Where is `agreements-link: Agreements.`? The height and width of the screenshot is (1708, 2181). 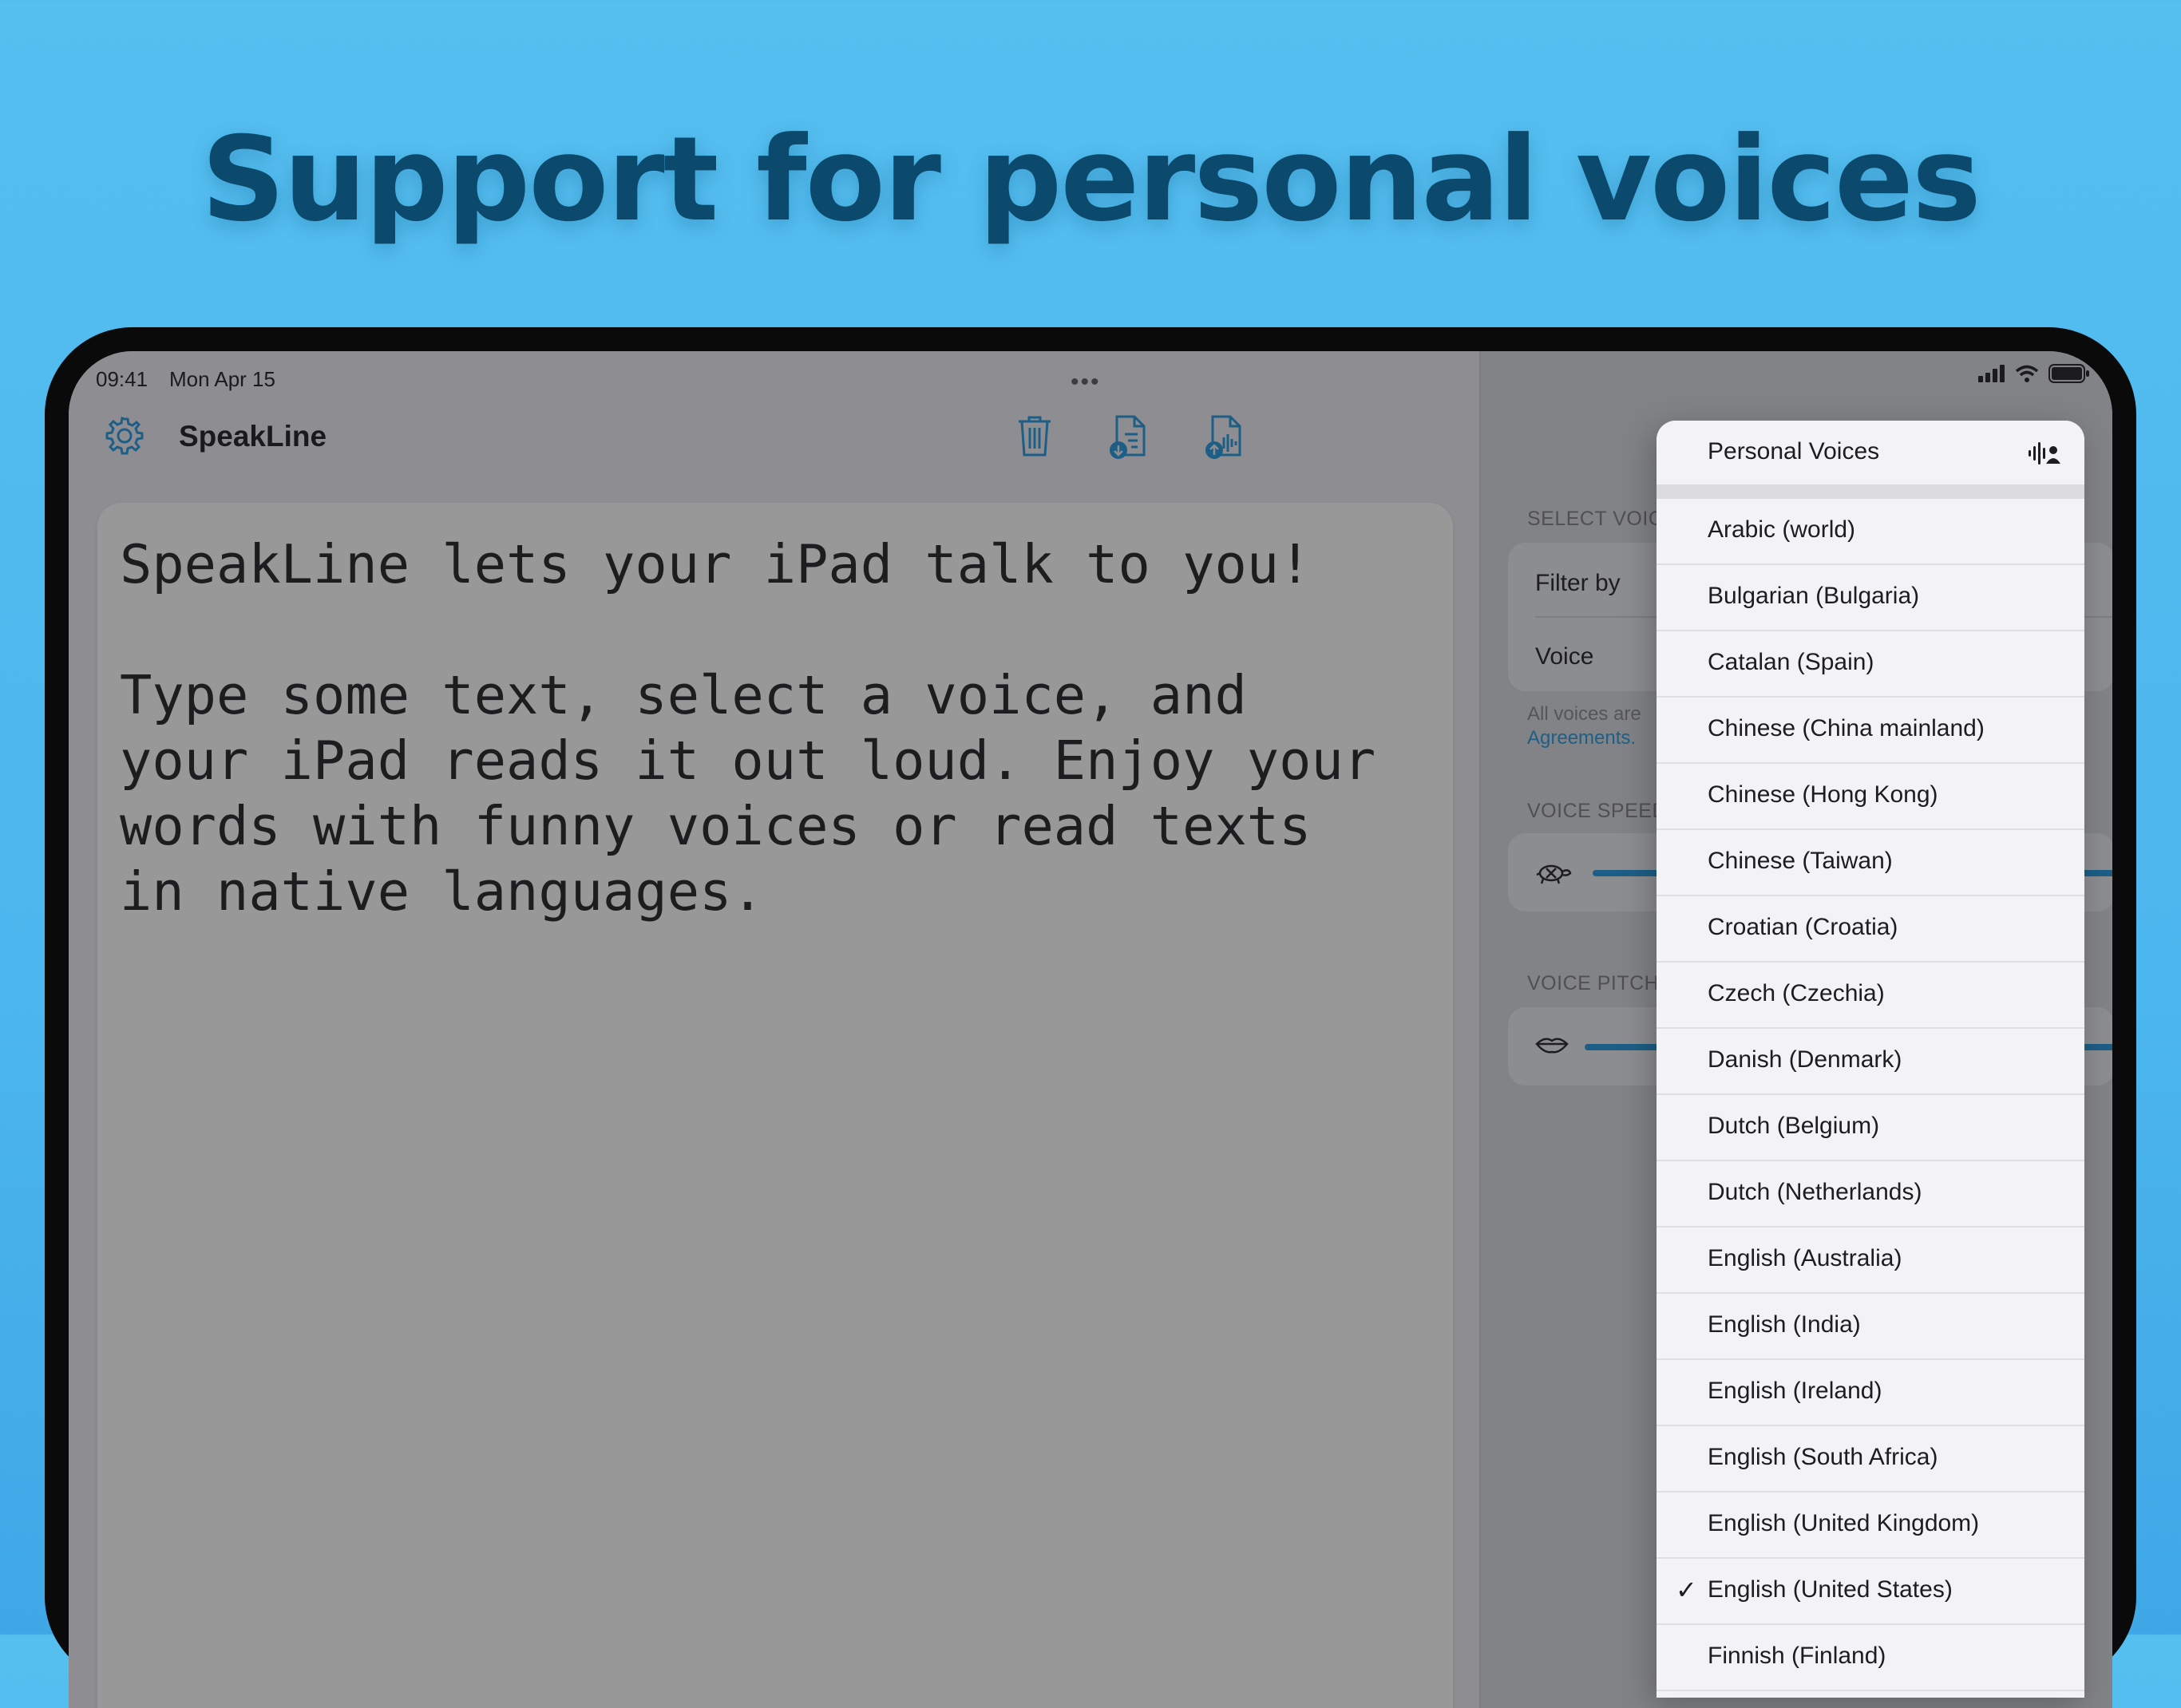 agreements-link: Agreements. is located at coordinates (1584, 738).